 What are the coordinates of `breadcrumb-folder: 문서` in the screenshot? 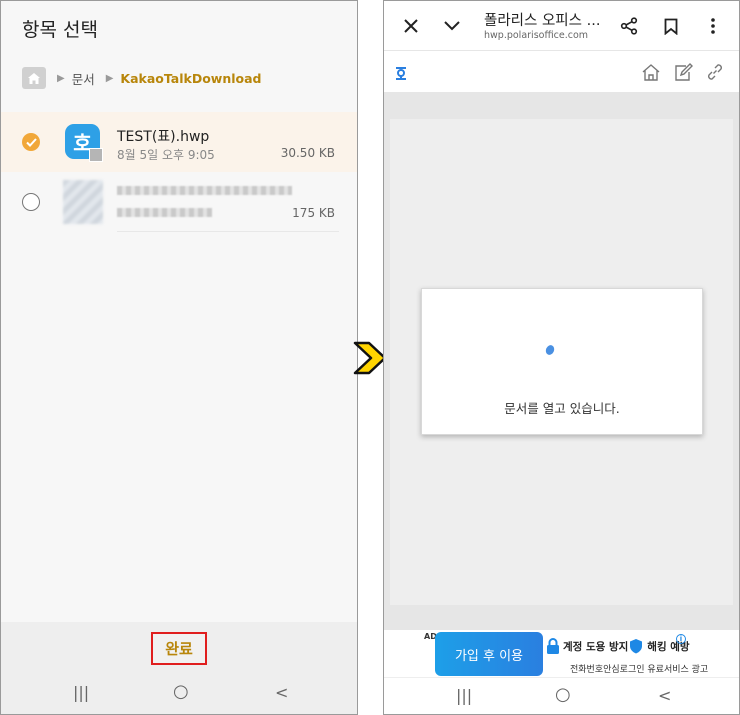 It's located at (83, 78).